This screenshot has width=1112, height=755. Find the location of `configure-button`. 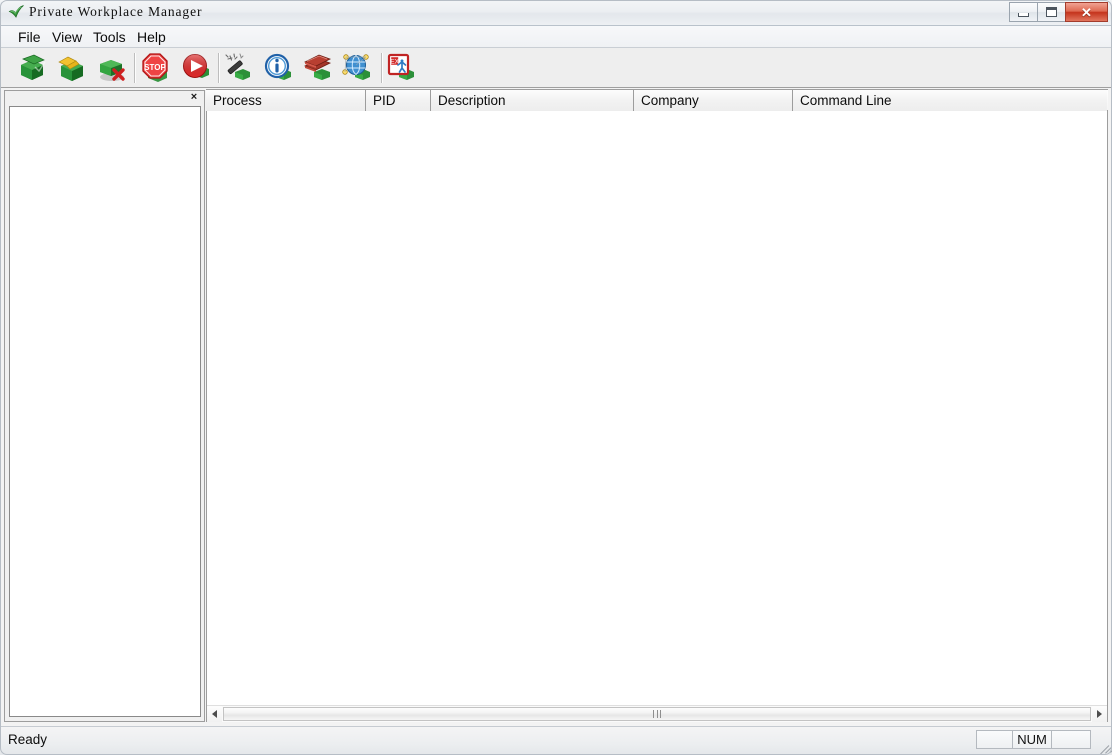

configure-button is located at coordinates (239, 68).